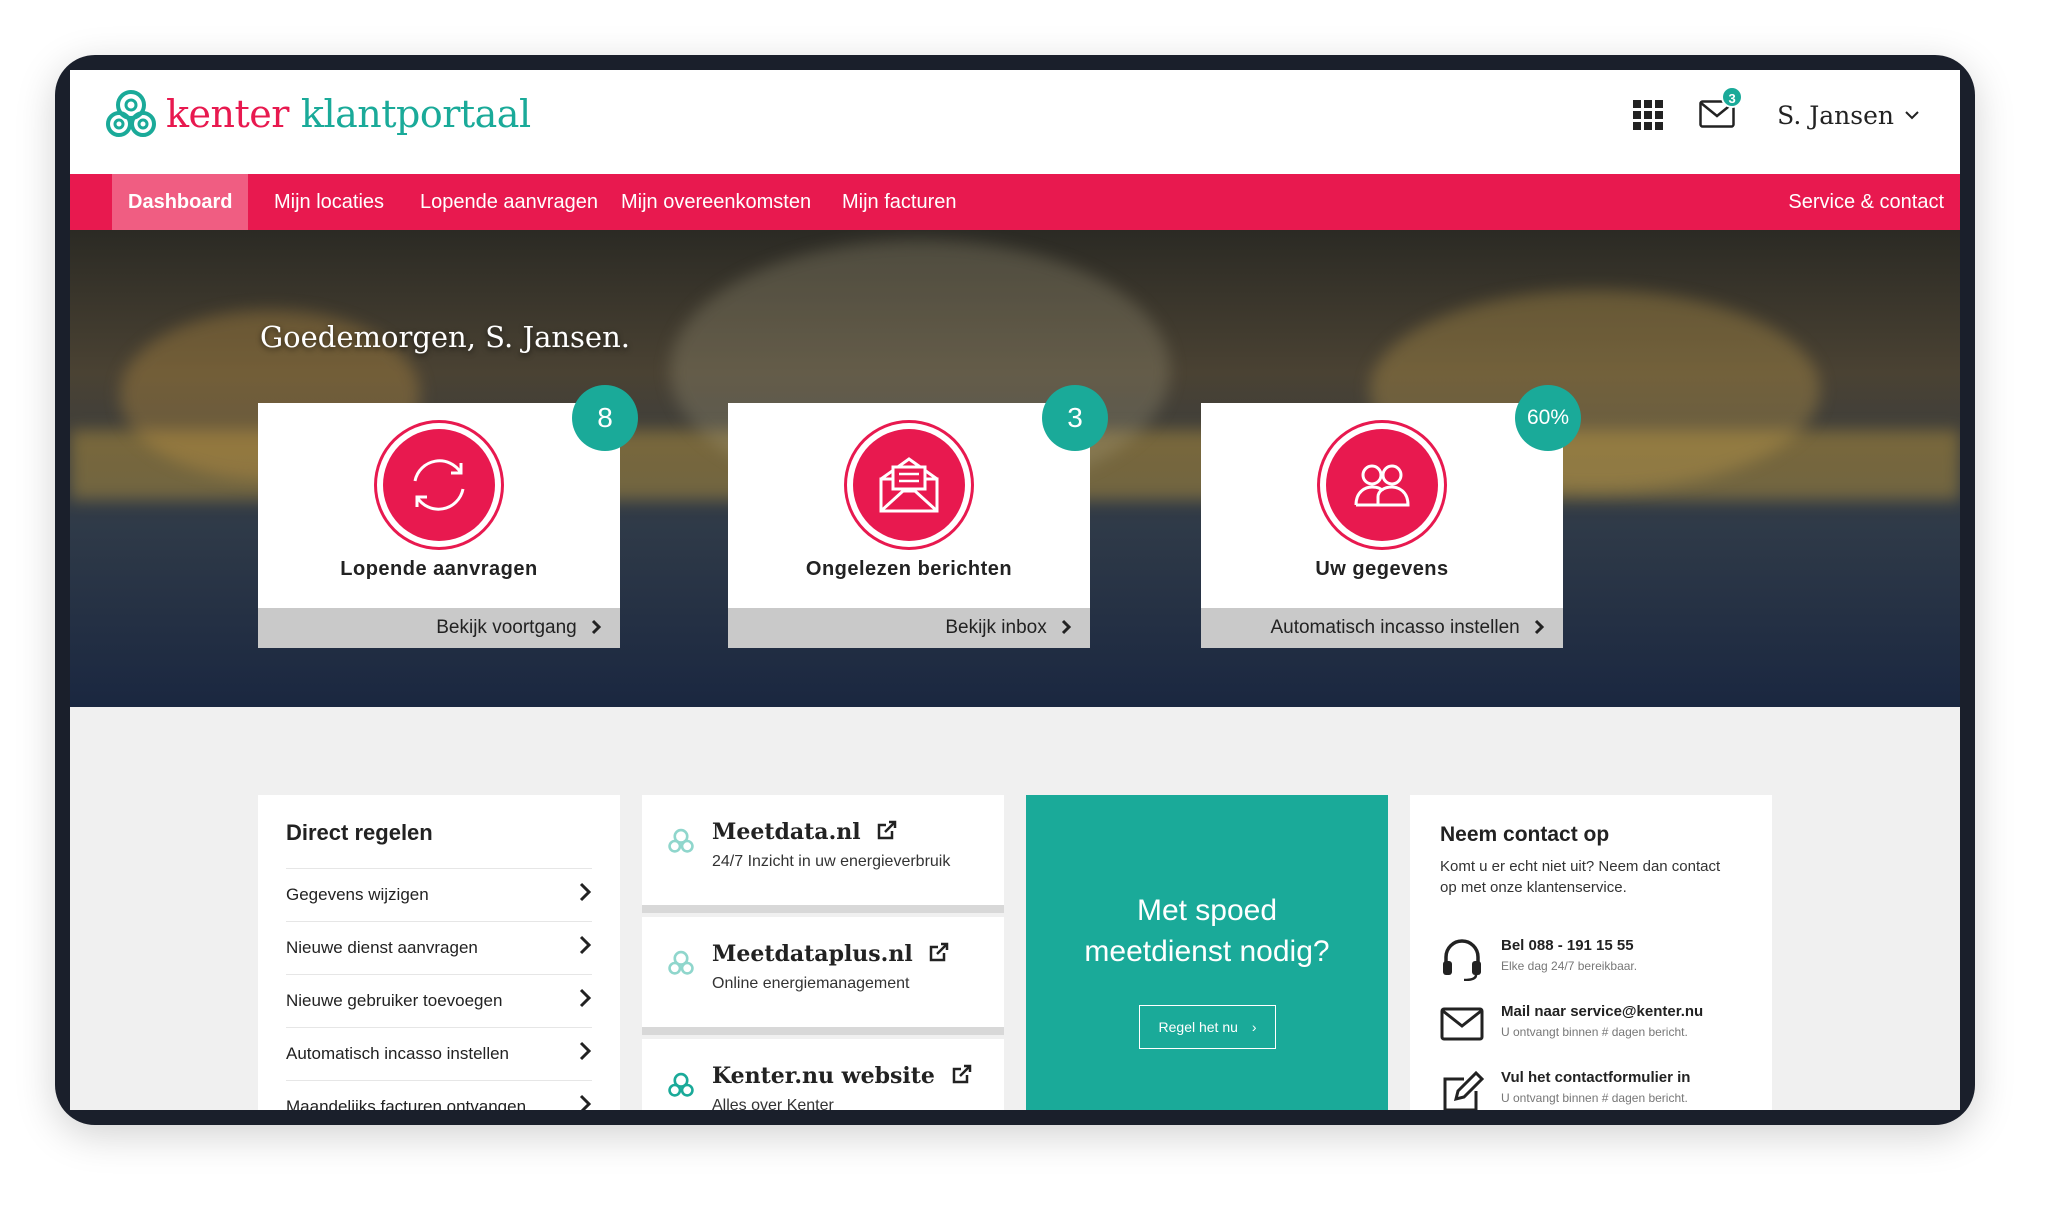 The height and width of the screenshot is (1205, 2048). I want to click on link-title: Meetdata.nl, so click(805, 832).